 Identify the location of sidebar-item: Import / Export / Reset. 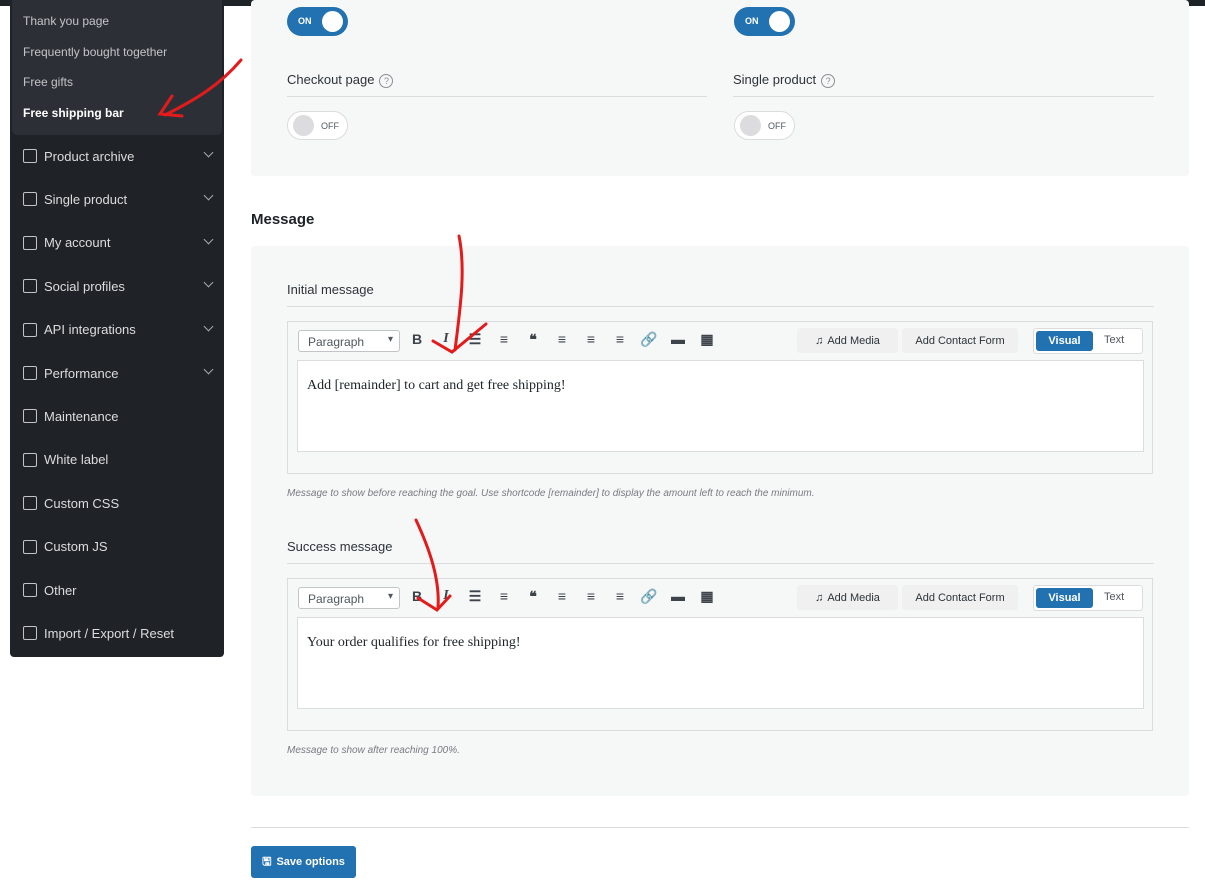
(117, 633).